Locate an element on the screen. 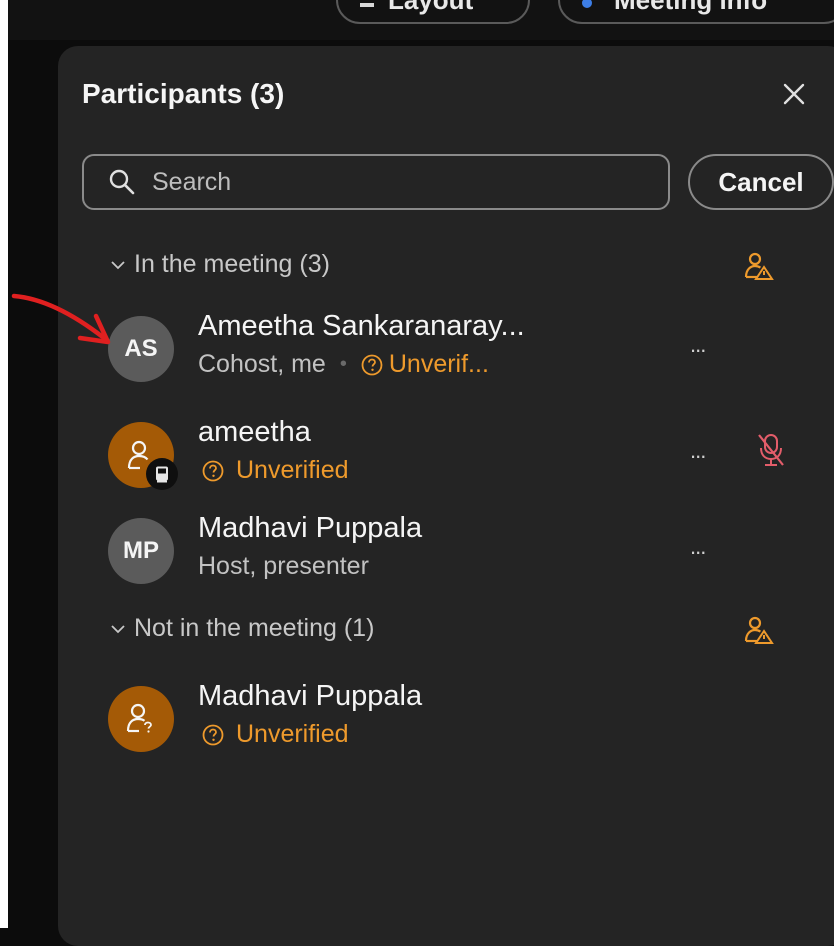  avatar: MP is located at coordinates (141, 551).